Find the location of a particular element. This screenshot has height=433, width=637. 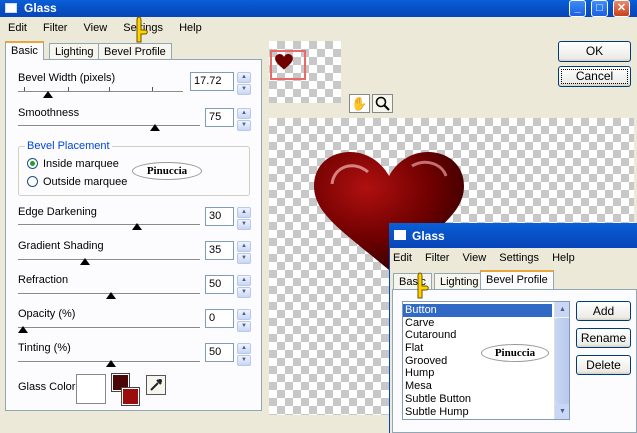

inside-marquee-radio is located at coordinates (32, 163).